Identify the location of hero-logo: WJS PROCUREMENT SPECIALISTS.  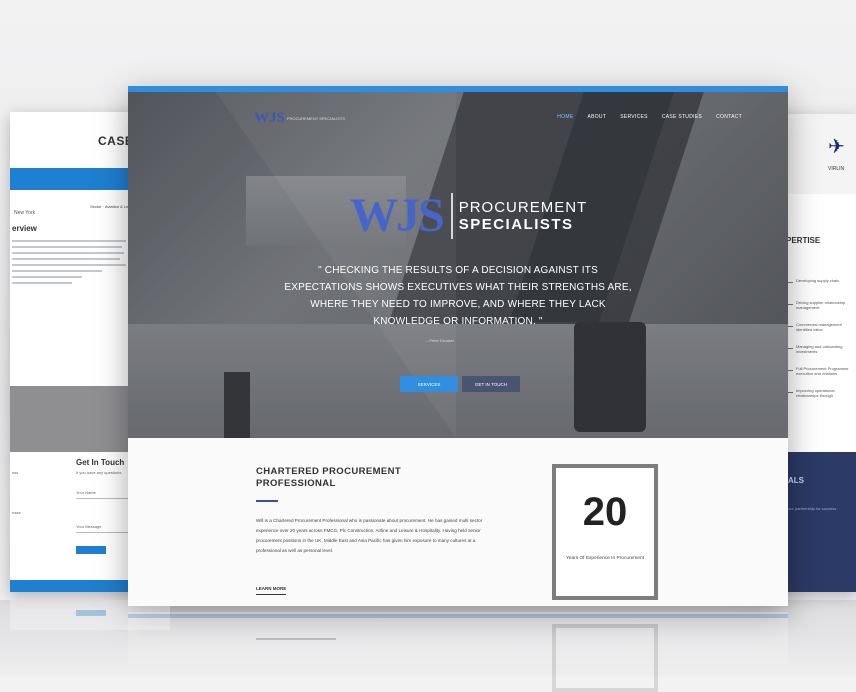
(468, 215).